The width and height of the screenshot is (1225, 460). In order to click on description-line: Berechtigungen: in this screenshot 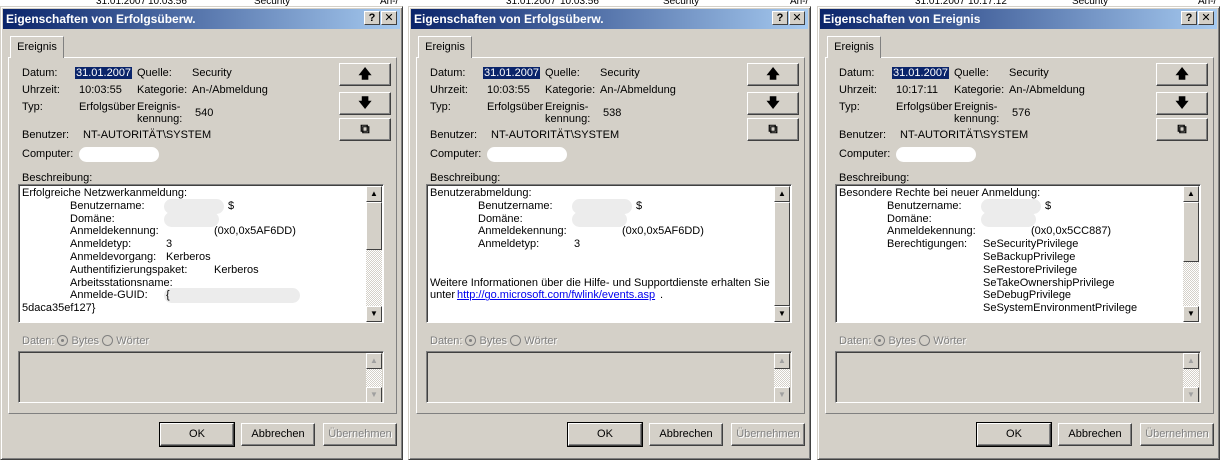, I will do `click(927, 244)`.